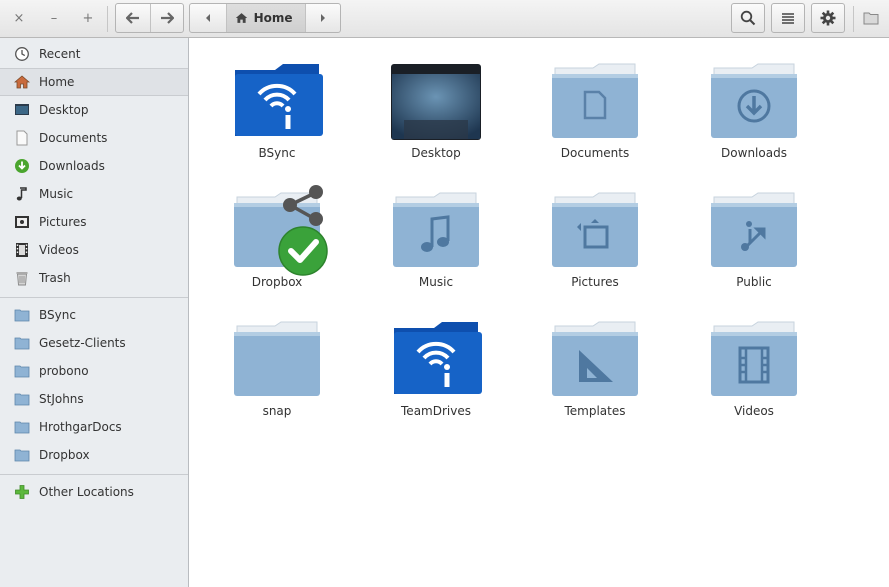  Describe the element at coordinates (94, 315) in the screenshot. I see `sidebar-item-bsync: BSync` at that location.